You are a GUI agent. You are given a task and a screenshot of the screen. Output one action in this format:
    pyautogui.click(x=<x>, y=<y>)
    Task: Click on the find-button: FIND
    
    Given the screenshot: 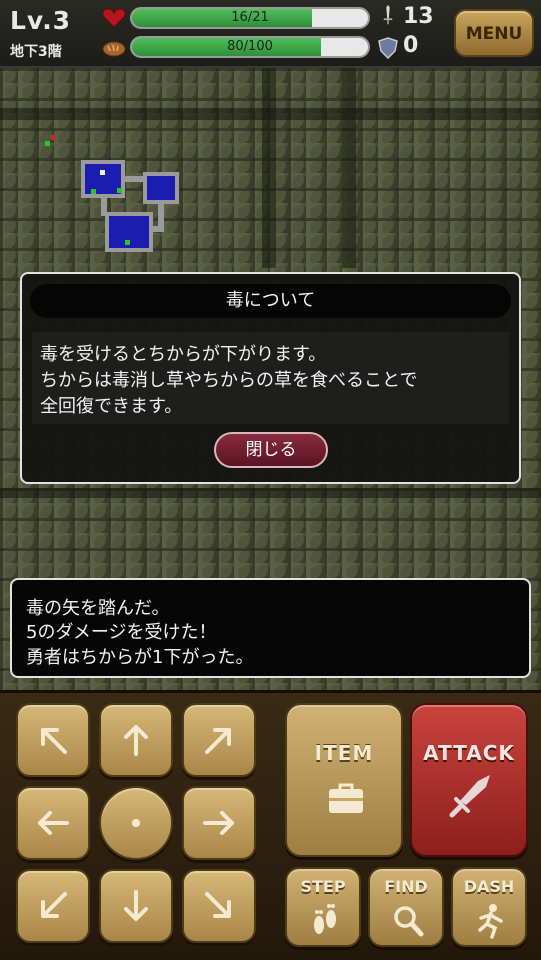 What is the action you would take?
    pyautogui.click(x=406, y=907)
    